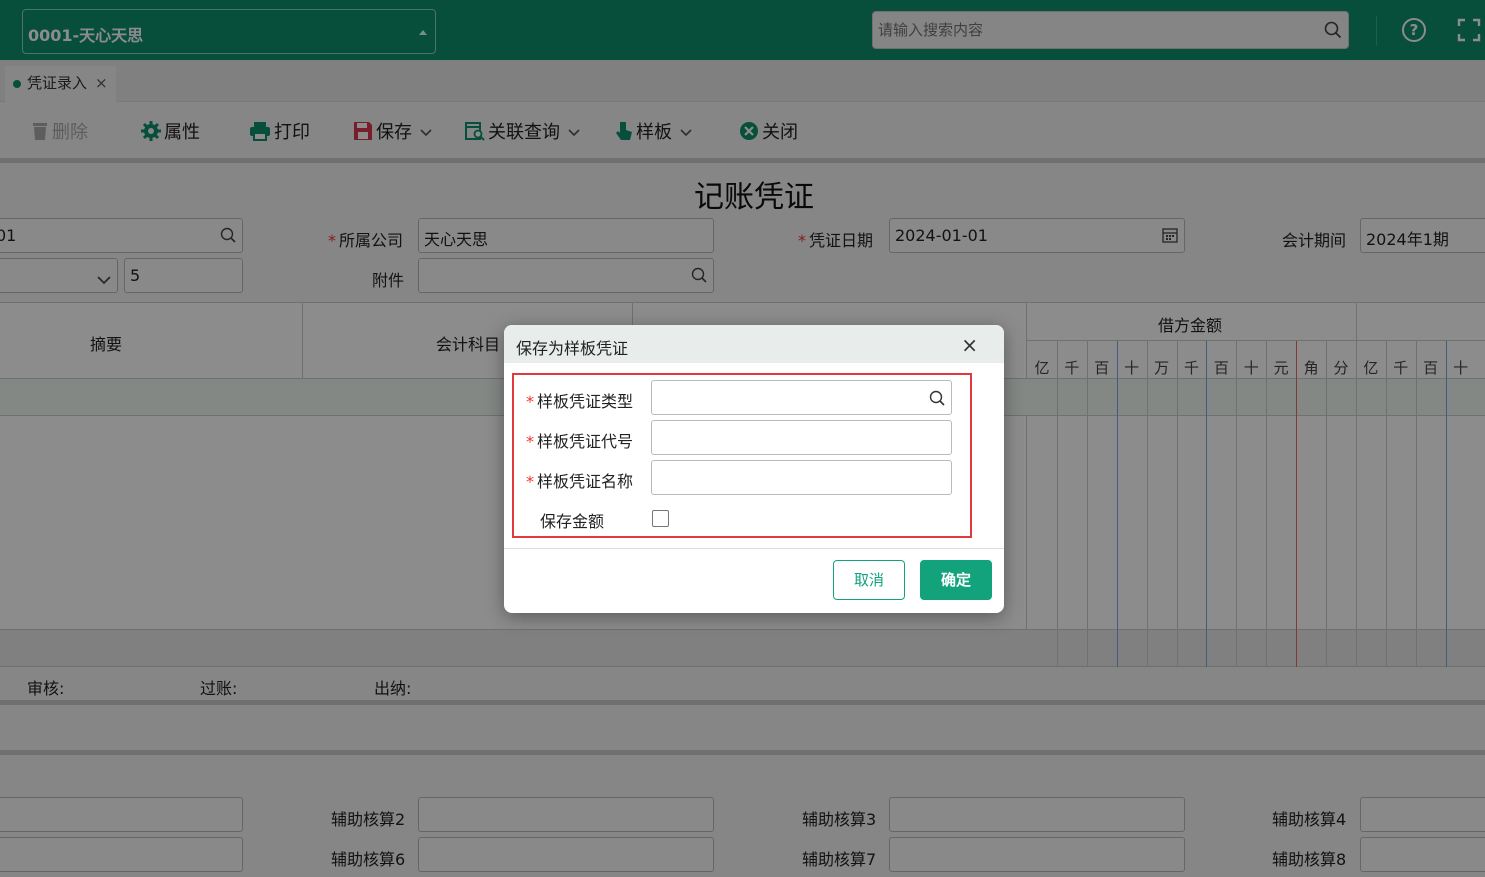 The height and width of the screenshot is (877, 1485). I want to click on save-amount-label: 保存金额, so click(572, 521).